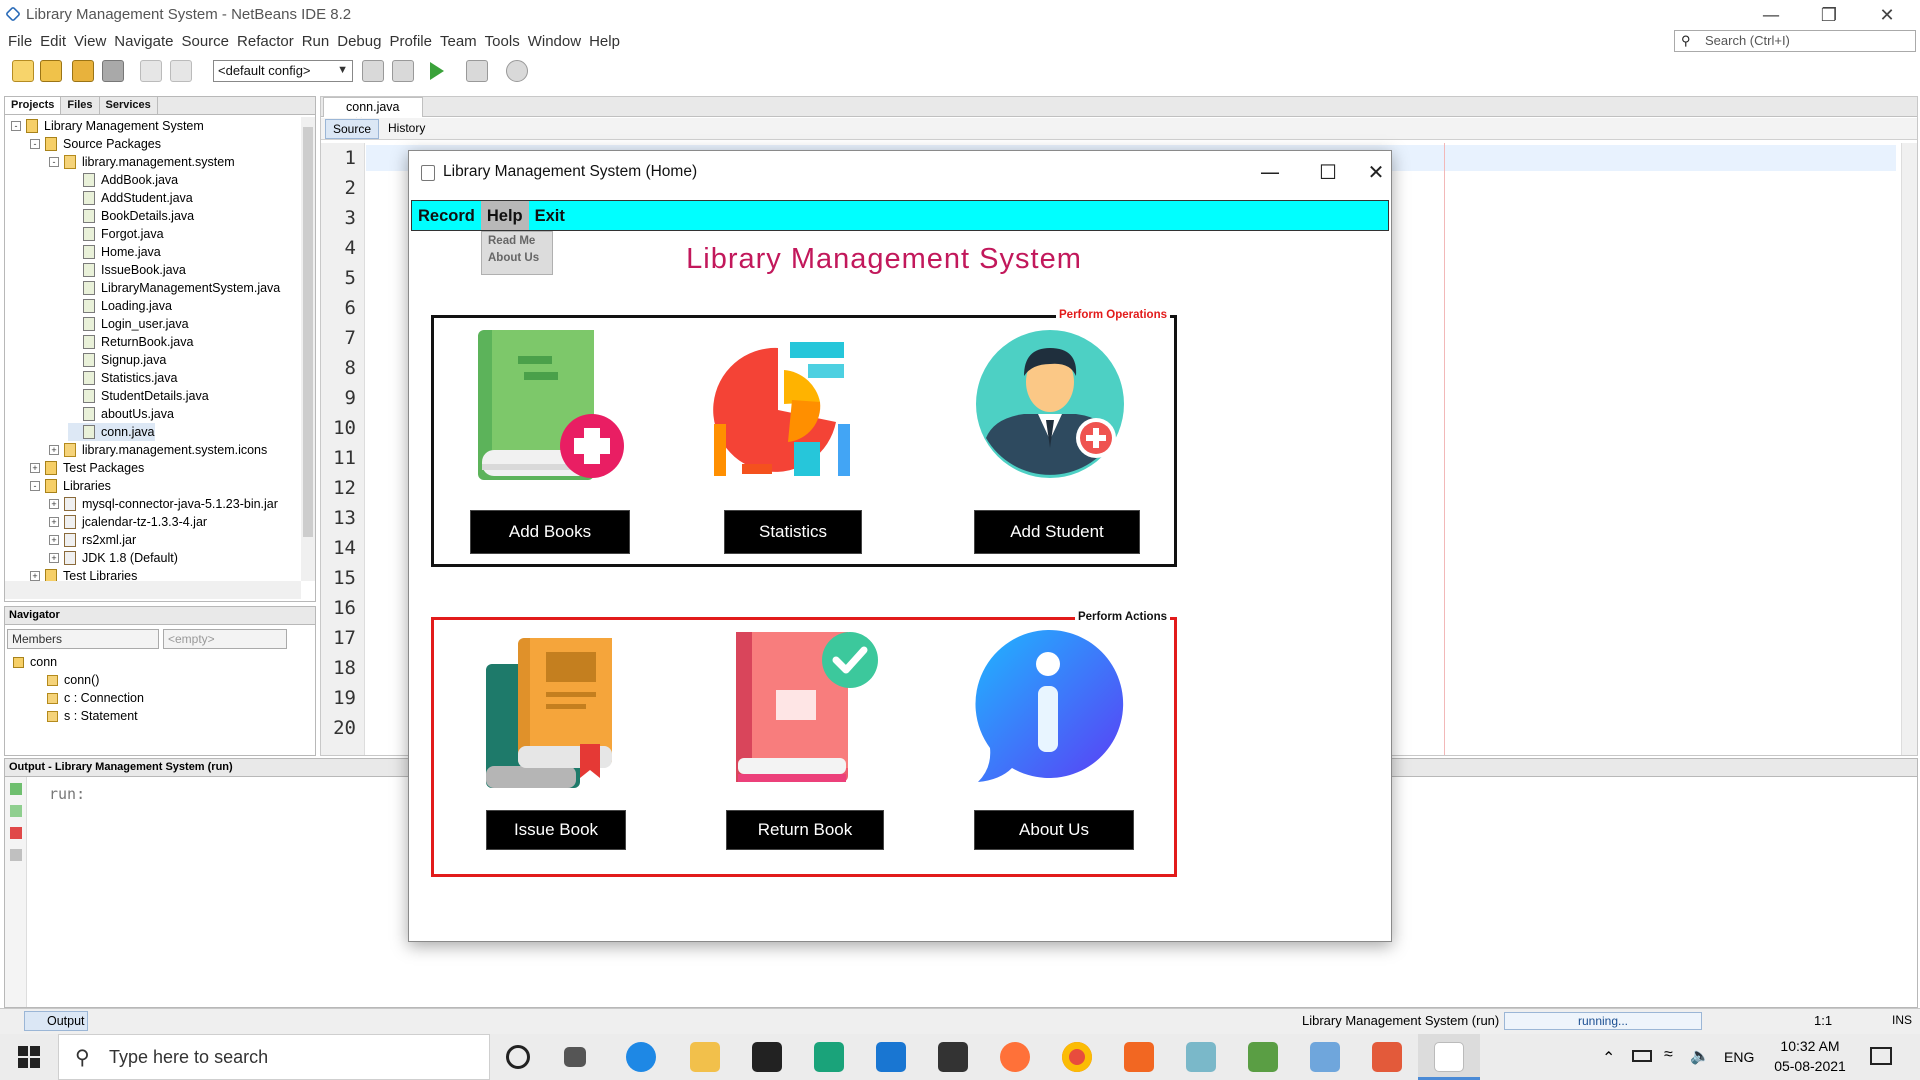  Describe the element at coordinates (274, 1057) in the screenshot. I see `taskbar-search-input: ⚲ Type here to search` at that location.